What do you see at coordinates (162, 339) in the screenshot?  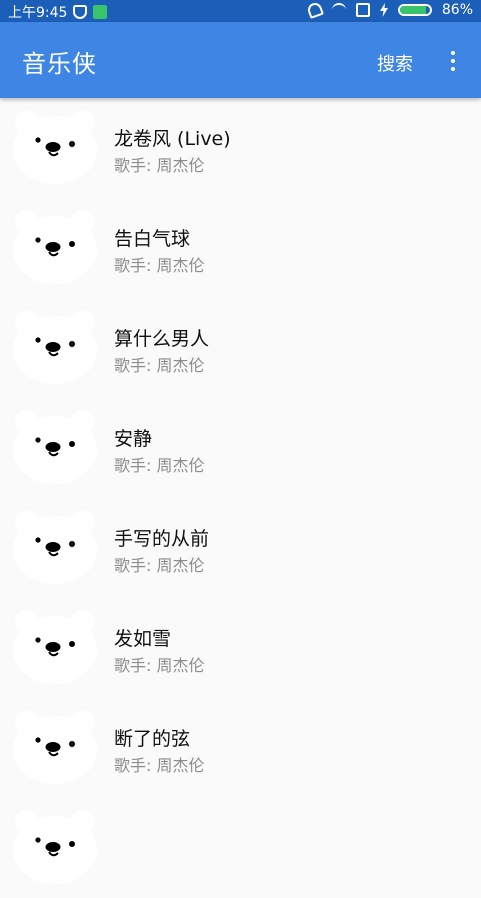 I see `song-title: 算什么男人` at bounding box center [162, 339].